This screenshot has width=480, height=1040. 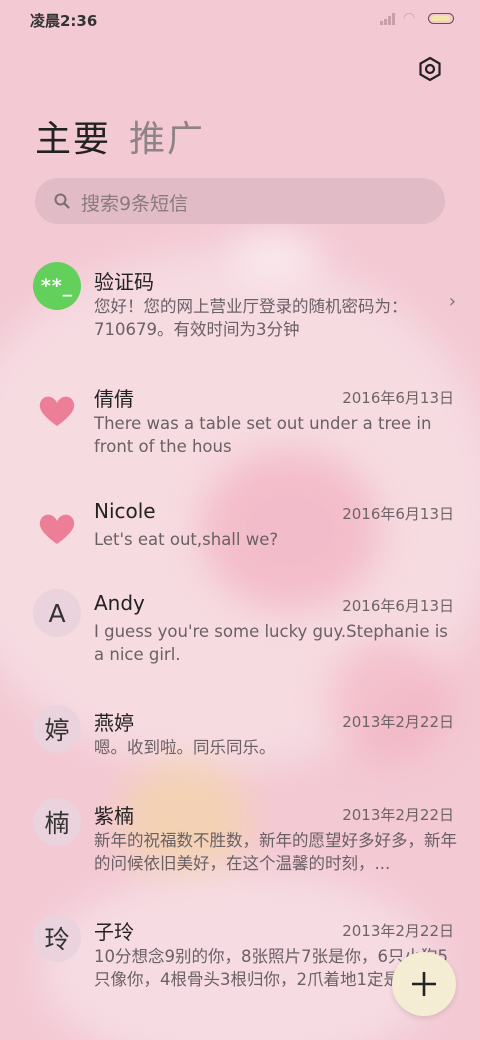 I want to click on tab-main: 主要, so click(x=73, y=139).